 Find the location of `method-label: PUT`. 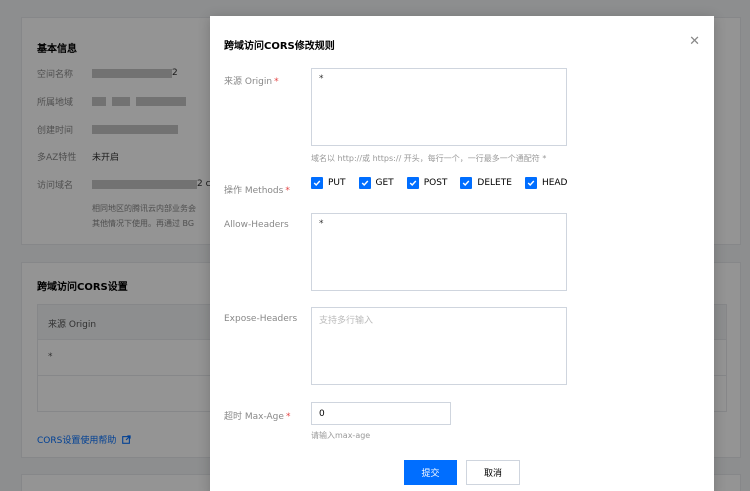

method-label: PUT is located at coordinates (337, 183).